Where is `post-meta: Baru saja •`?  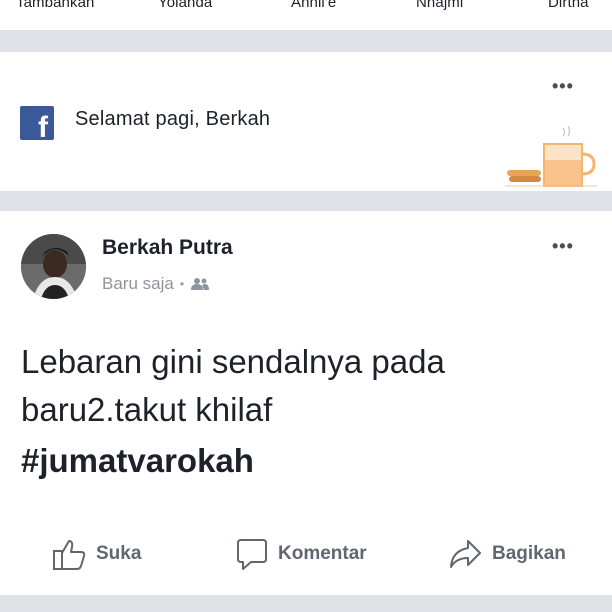 post-meta: Baru saja • is located at coordinates (156, 284).